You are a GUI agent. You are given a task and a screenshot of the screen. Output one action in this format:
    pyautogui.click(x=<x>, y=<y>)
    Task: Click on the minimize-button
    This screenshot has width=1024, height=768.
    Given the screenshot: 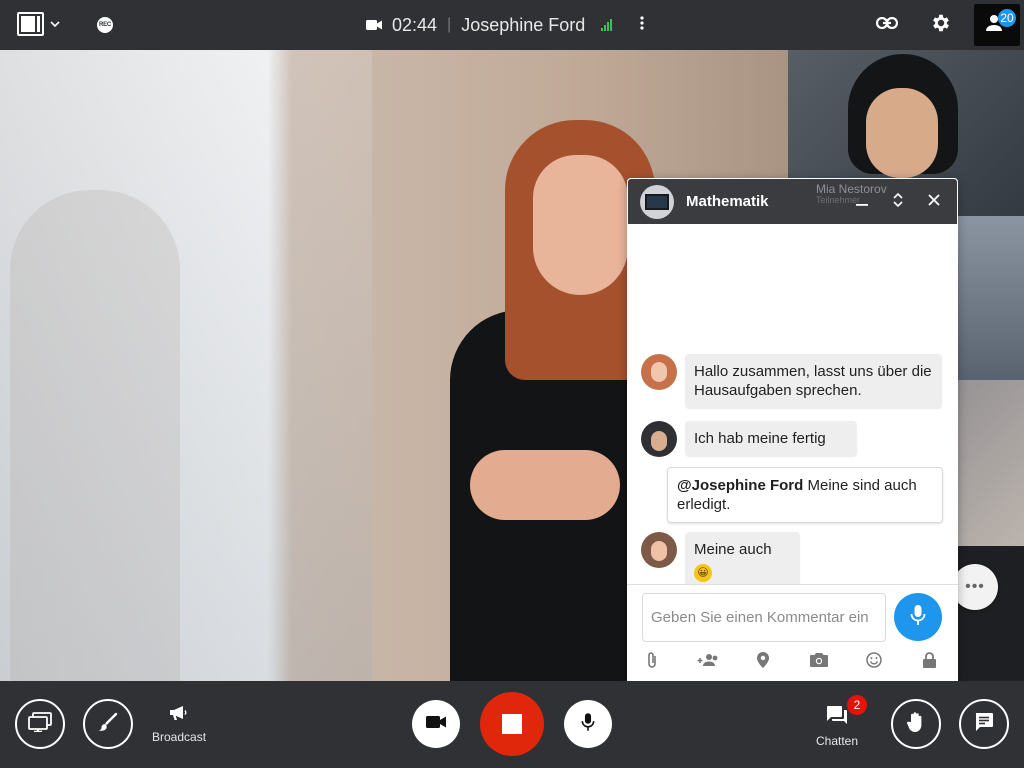 What is the action you would take?
    pyautogui.click(x=862, y=202)
    